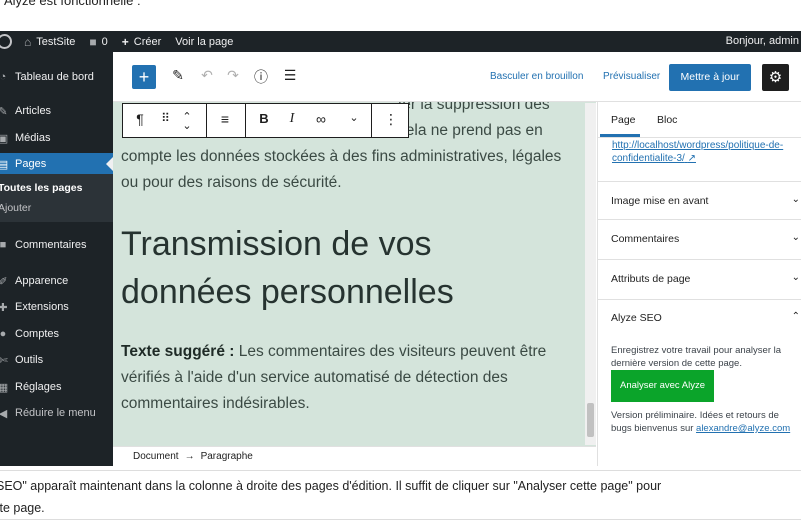 This screenshot has width=801, height=531. Describe the element at coordinates (33, 138) in the screenshot. I see `sidebar-item-label: Médias` at that location.